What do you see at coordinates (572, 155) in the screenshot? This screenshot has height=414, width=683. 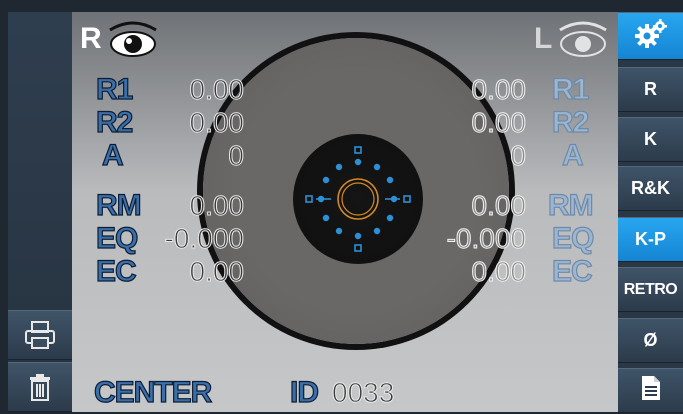 I see `label-a-right: A` at bounding box center [572, 155].